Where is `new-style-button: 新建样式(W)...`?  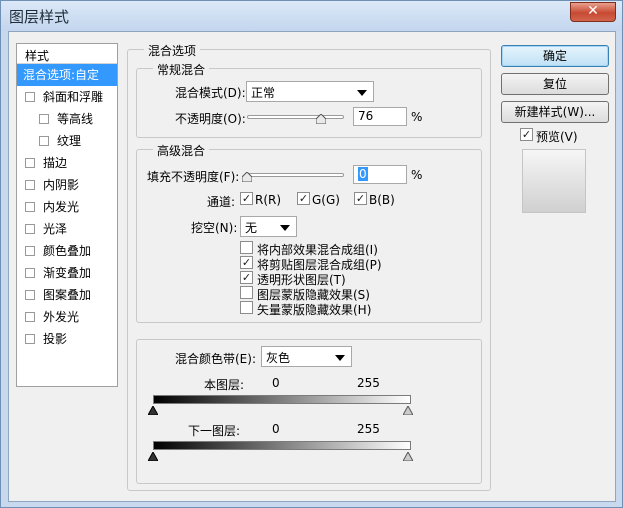 new-style-button: 新建样式(W)... is located at coordinates (555, 112).